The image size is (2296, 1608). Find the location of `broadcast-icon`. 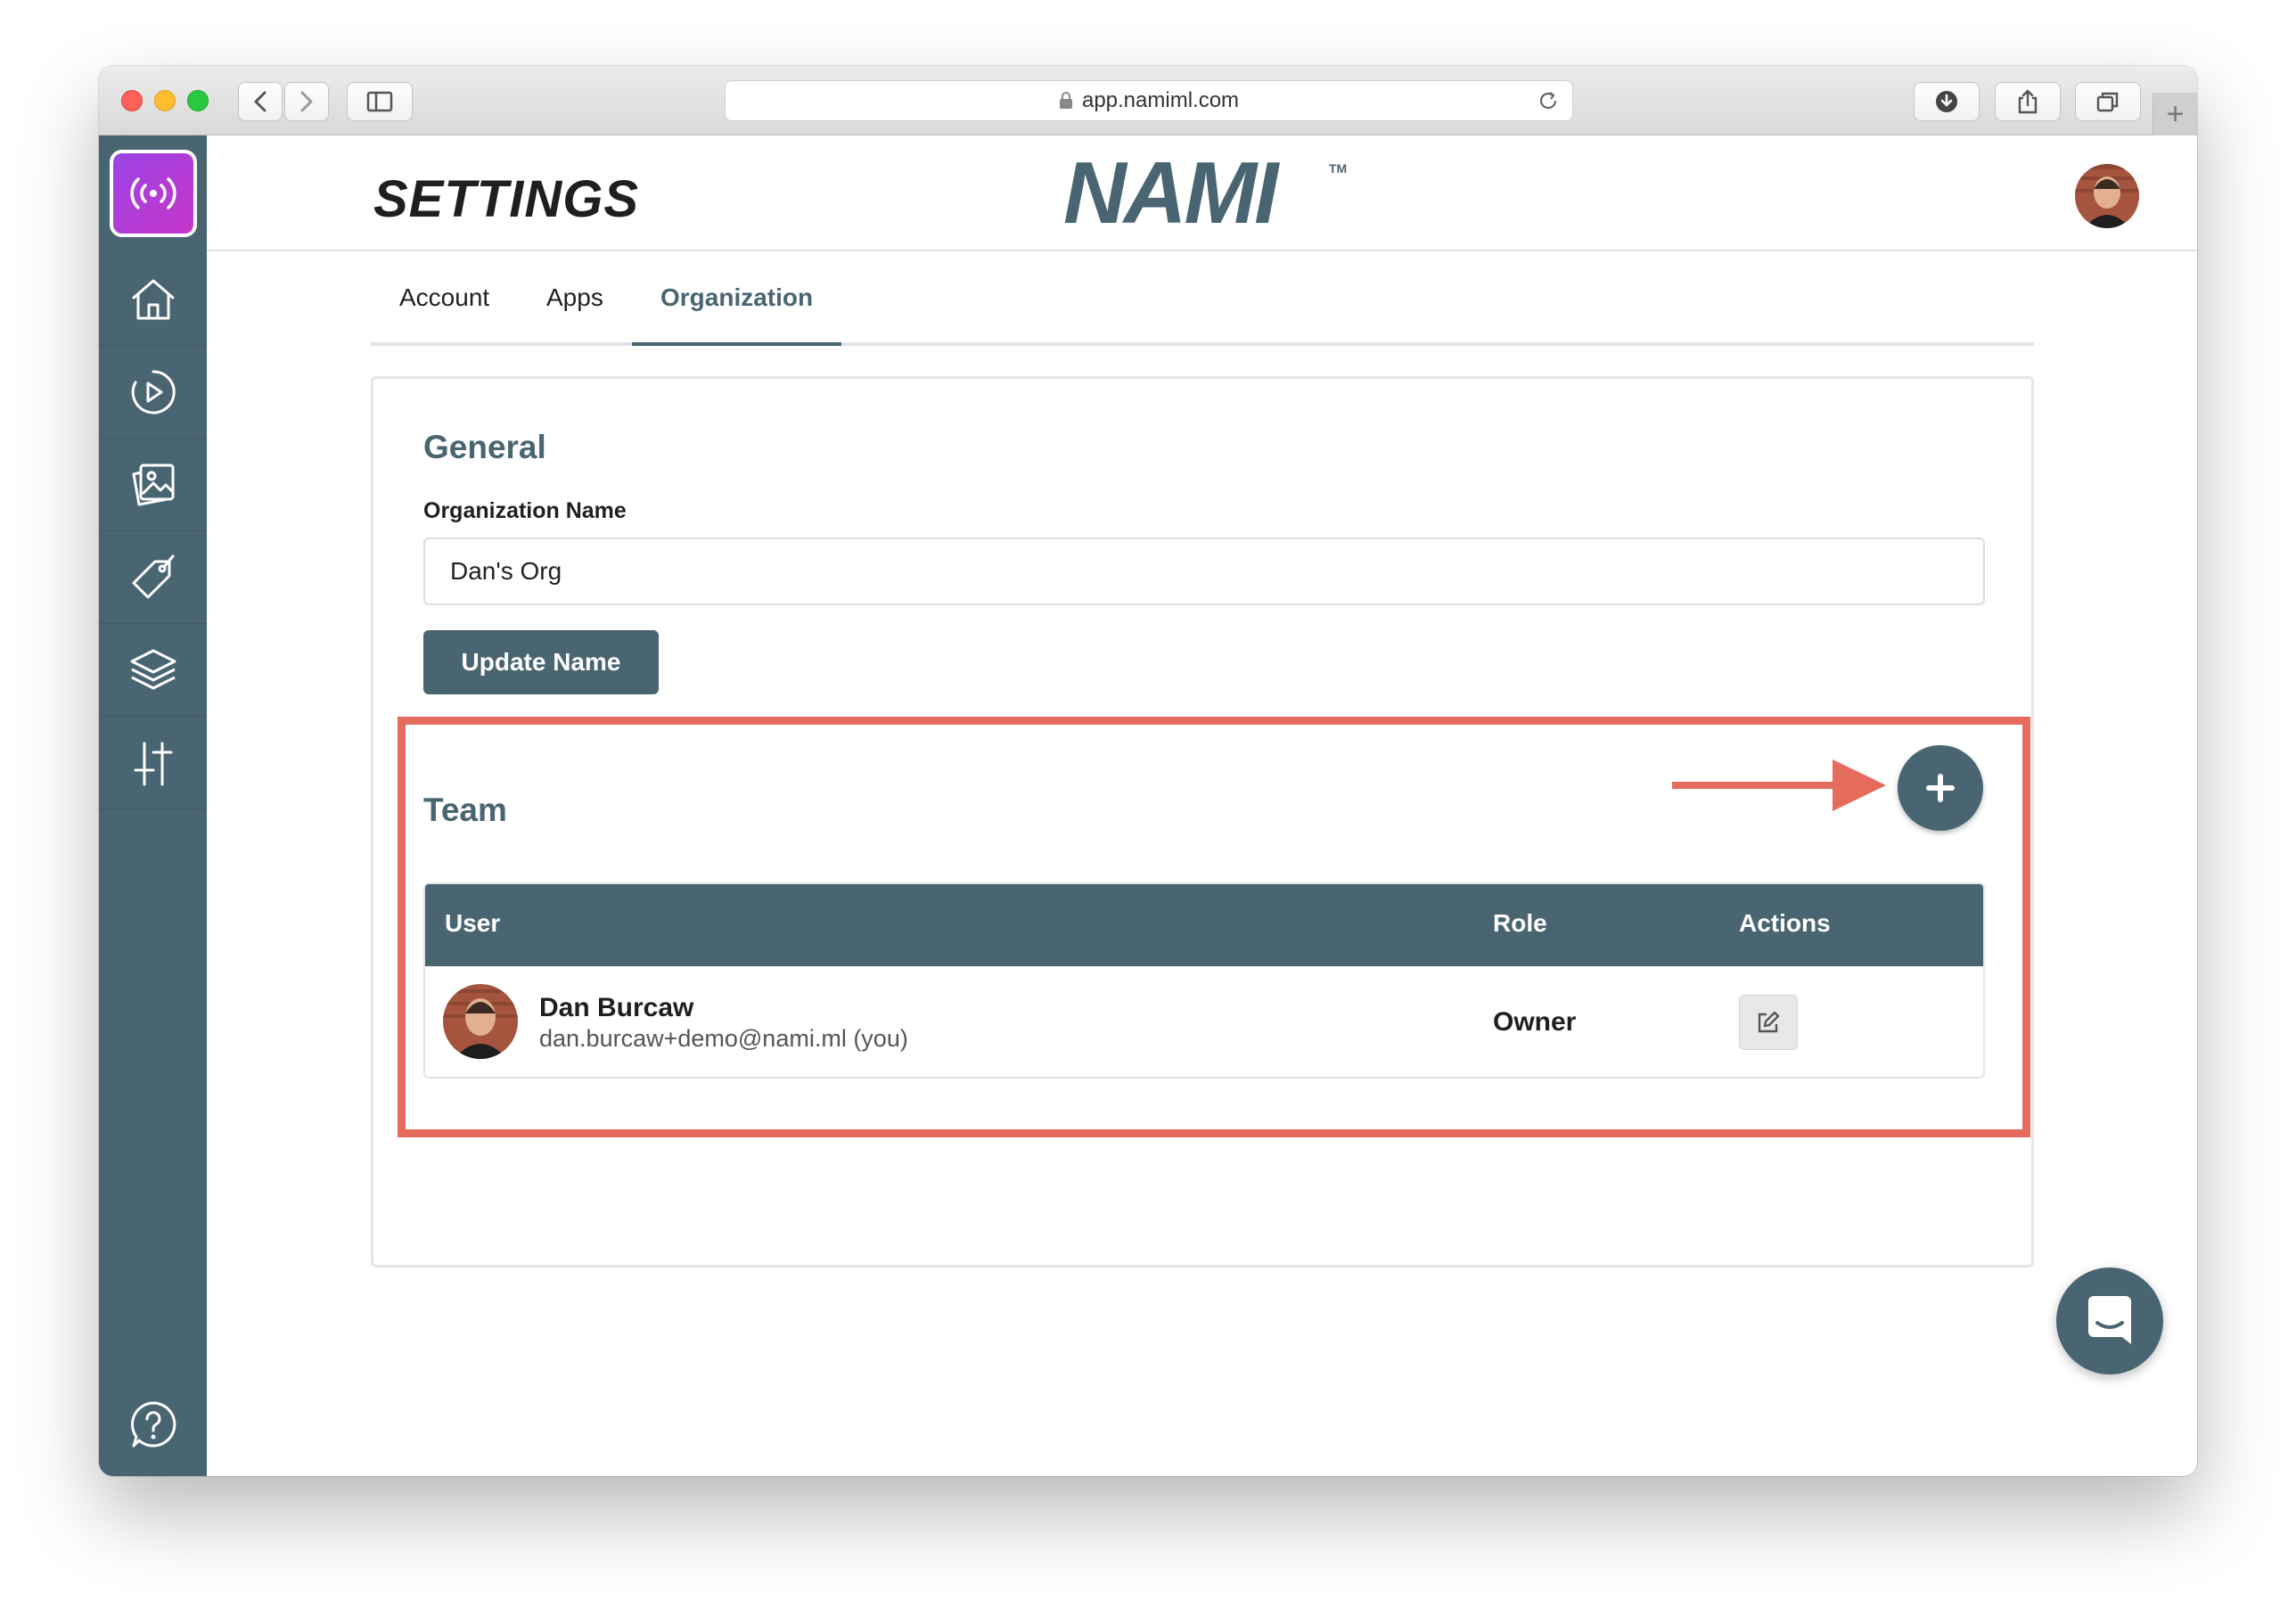

broadcast-icon is located at coordinates (153, 193).